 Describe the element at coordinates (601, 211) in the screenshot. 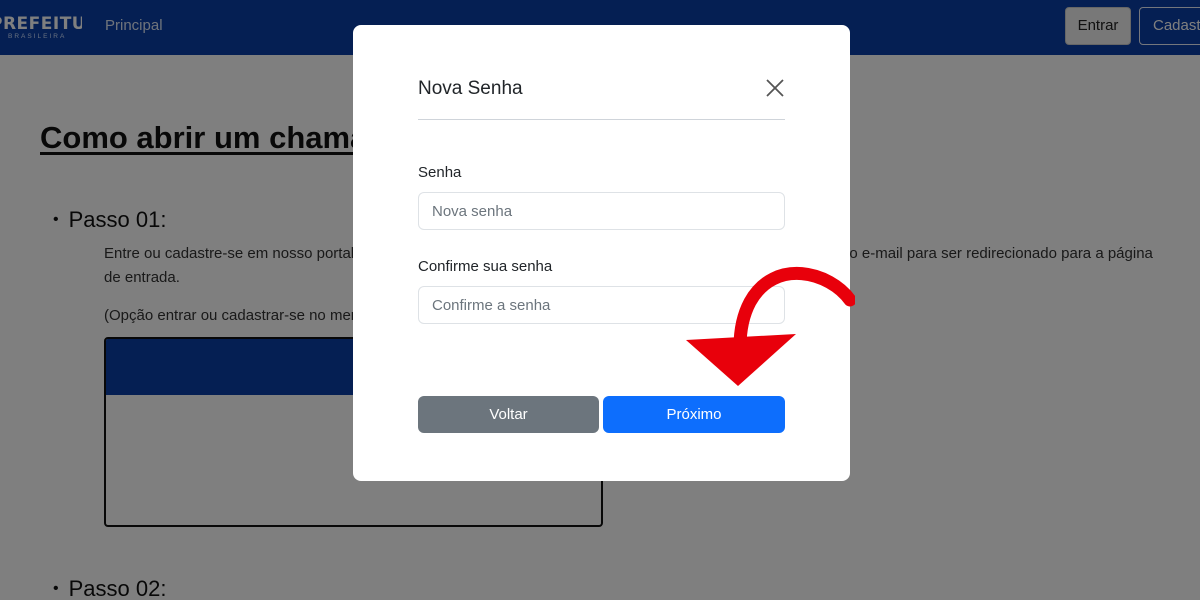

I see `new-password-input` at that location.